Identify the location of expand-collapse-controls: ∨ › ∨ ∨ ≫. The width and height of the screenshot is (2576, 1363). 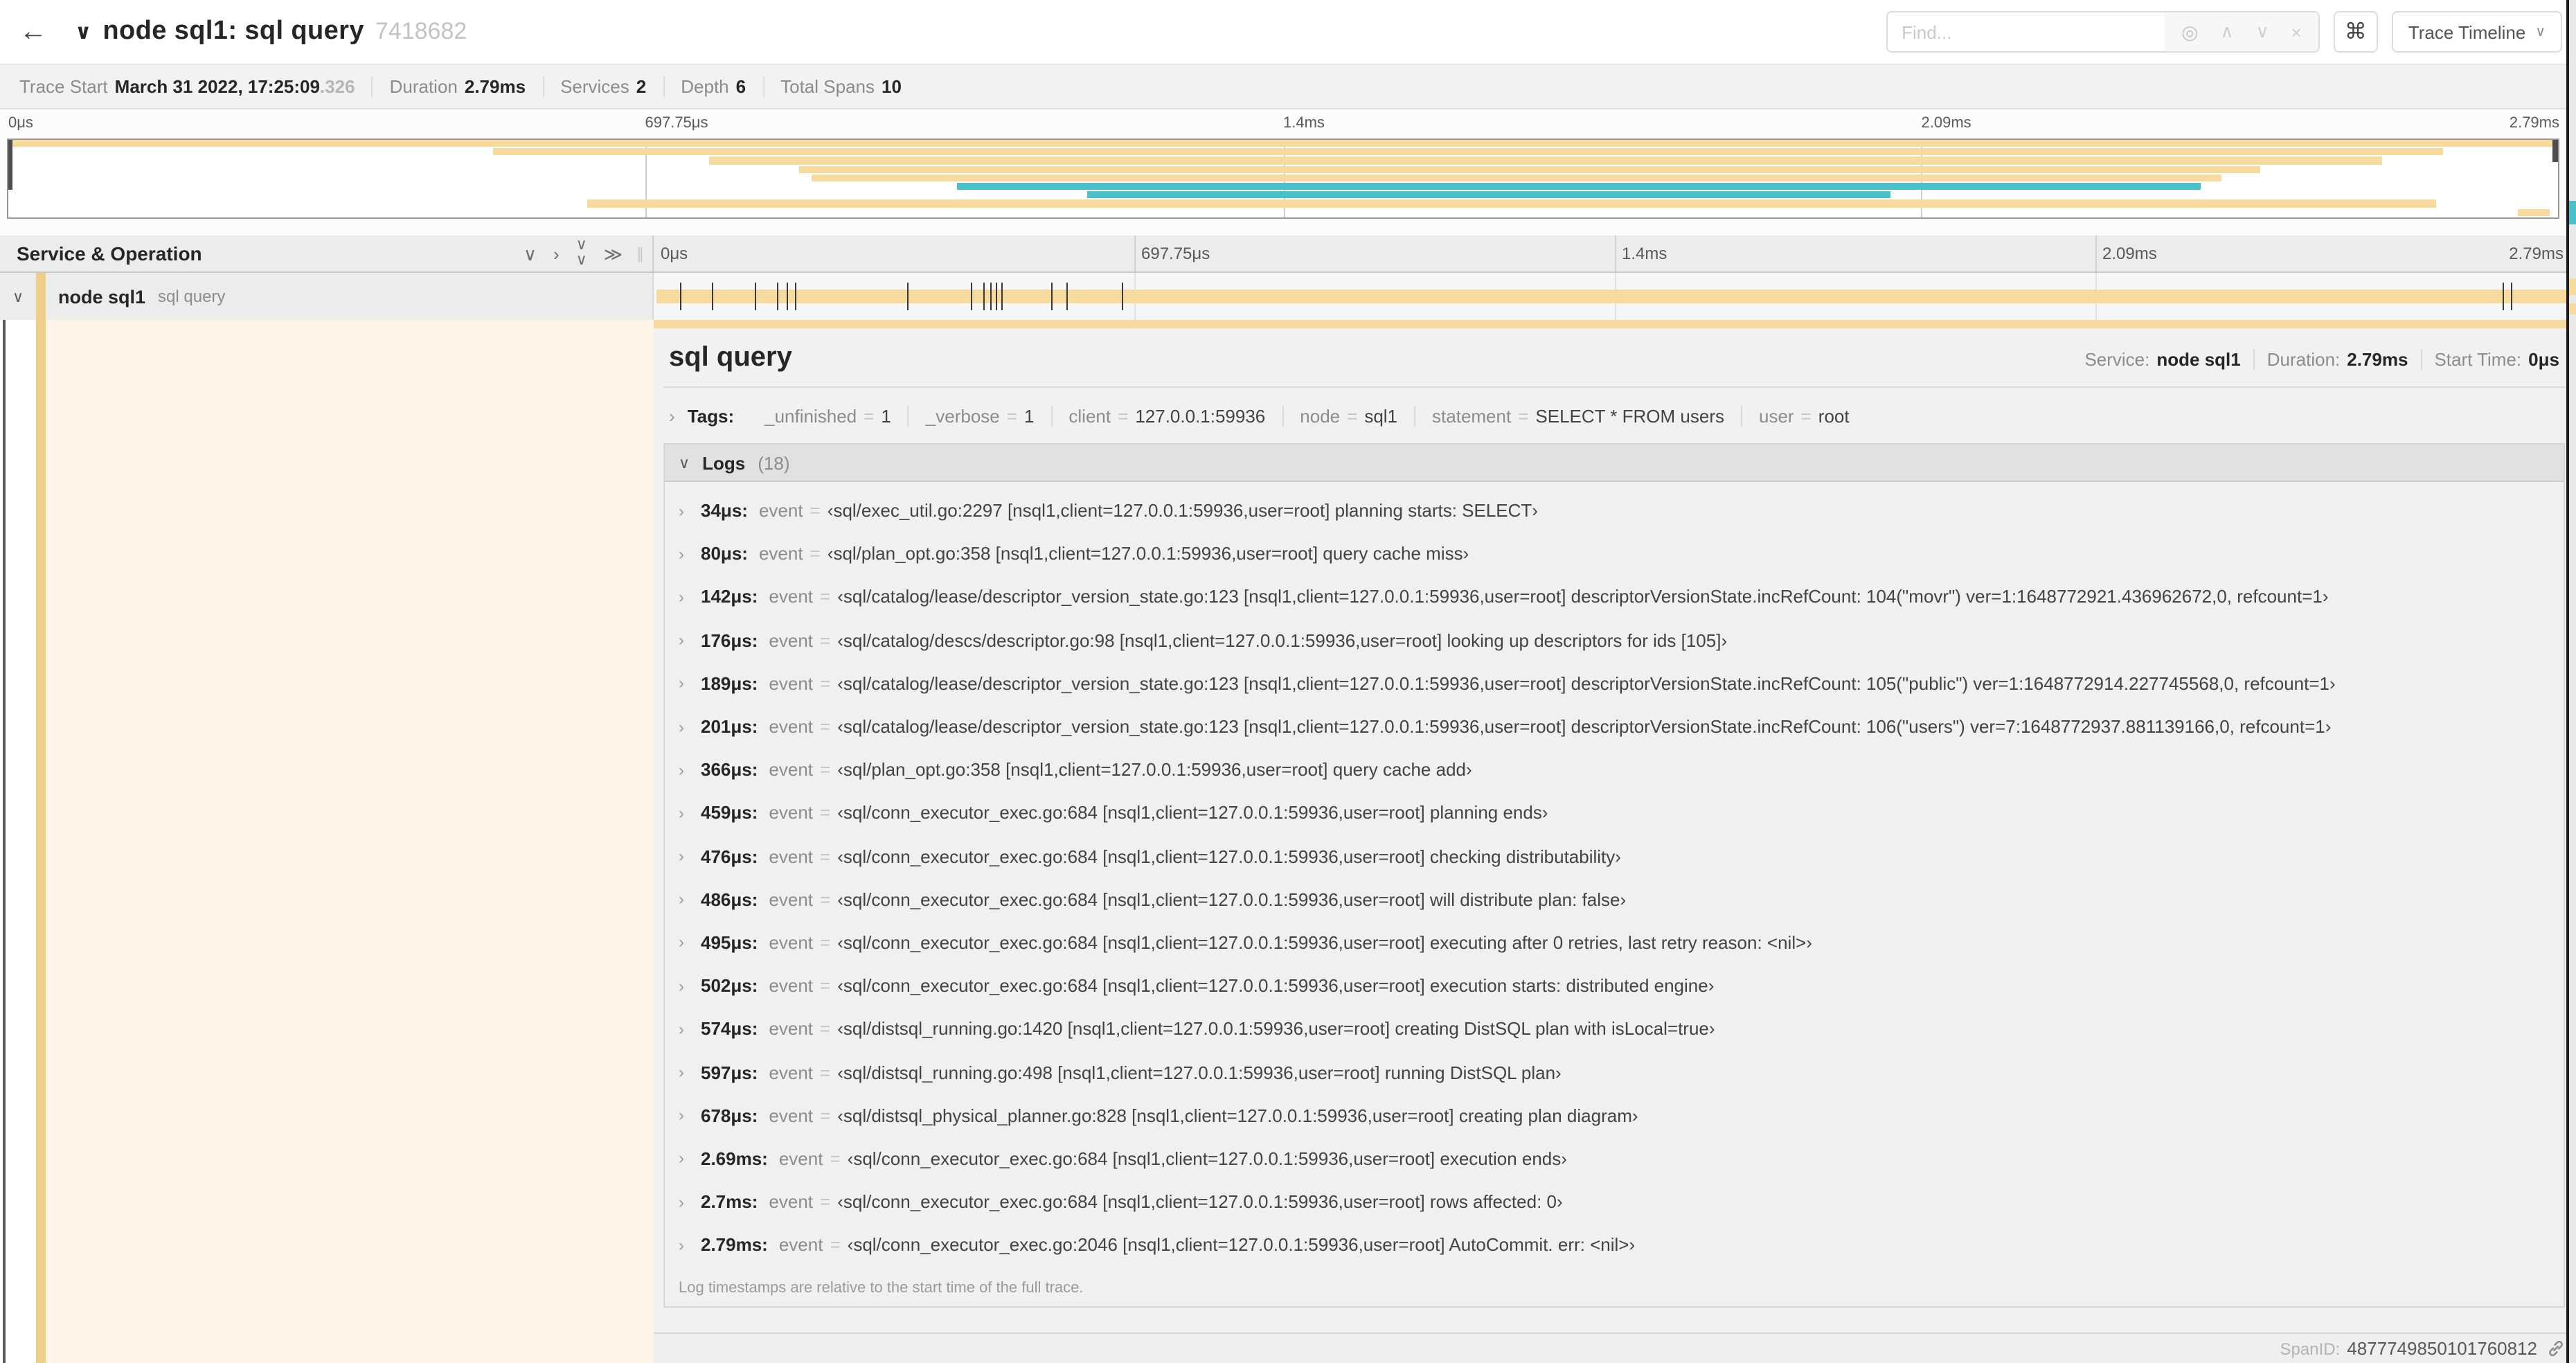
(574, 254).